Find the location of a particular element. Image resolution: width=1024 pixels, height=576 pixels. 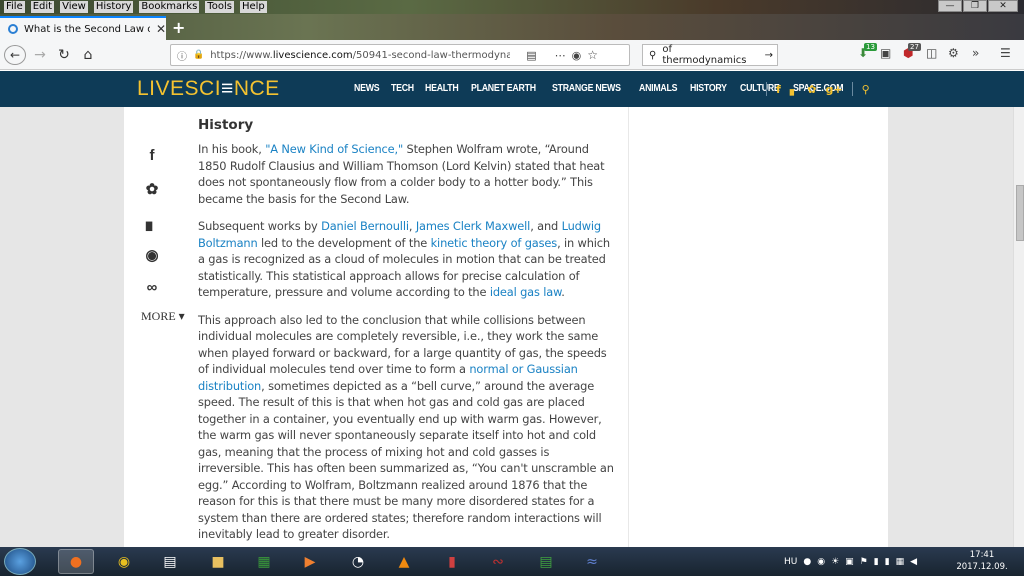

tray-app-icon: ▣ is located at coordinates (849, 562).